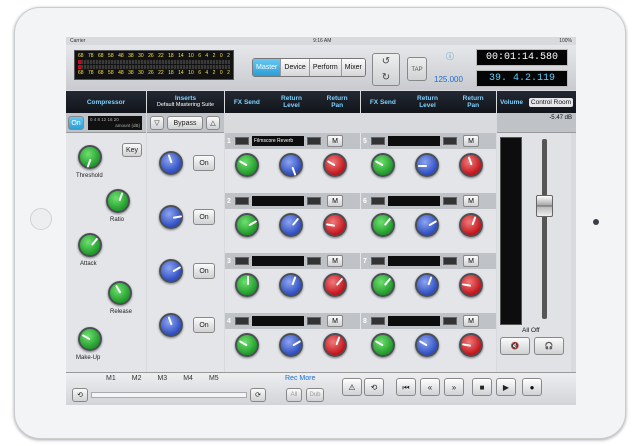 The image size is (640, 446). I want to click on marker-button: M3, so click(162, 378).